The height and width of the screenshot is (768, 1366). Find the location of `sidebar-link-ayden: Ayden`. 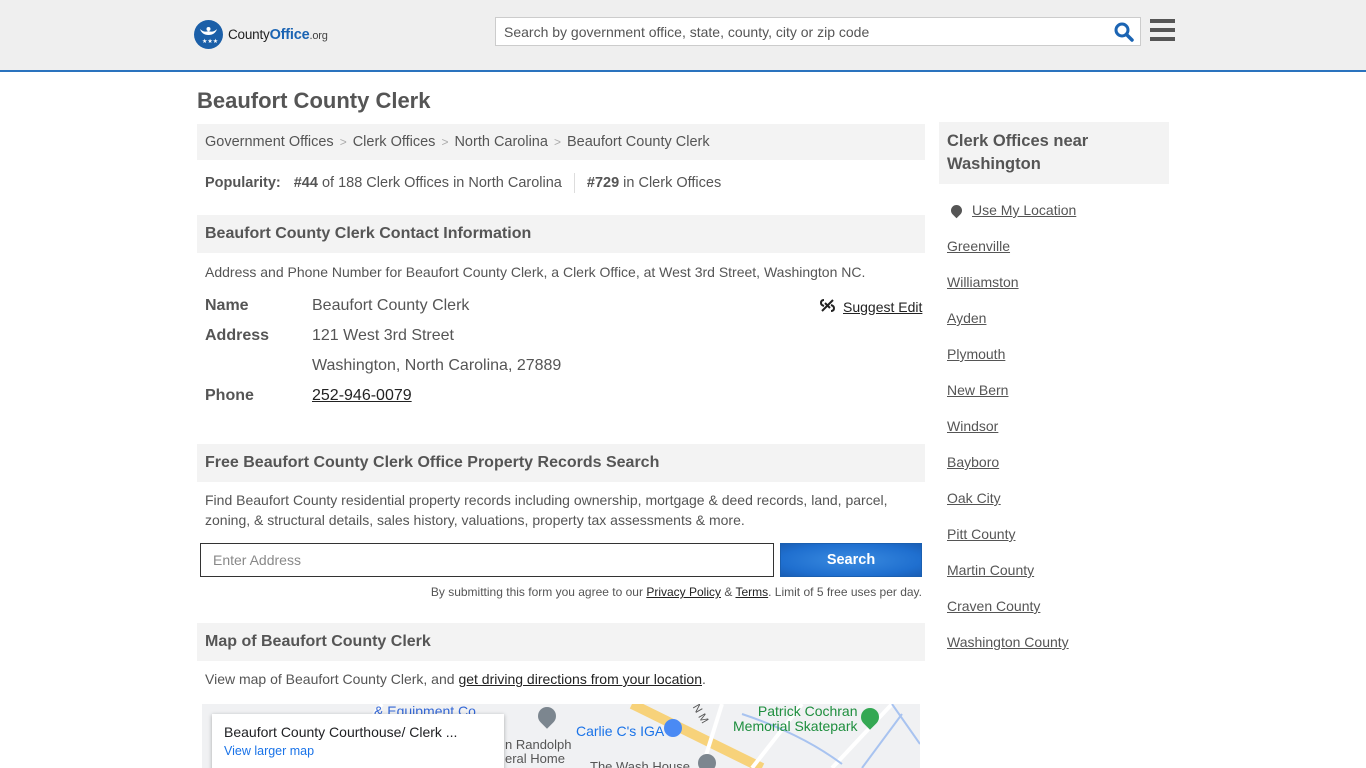

sidebar-link-ayden: Ayden is located at coordinates (966, 318).